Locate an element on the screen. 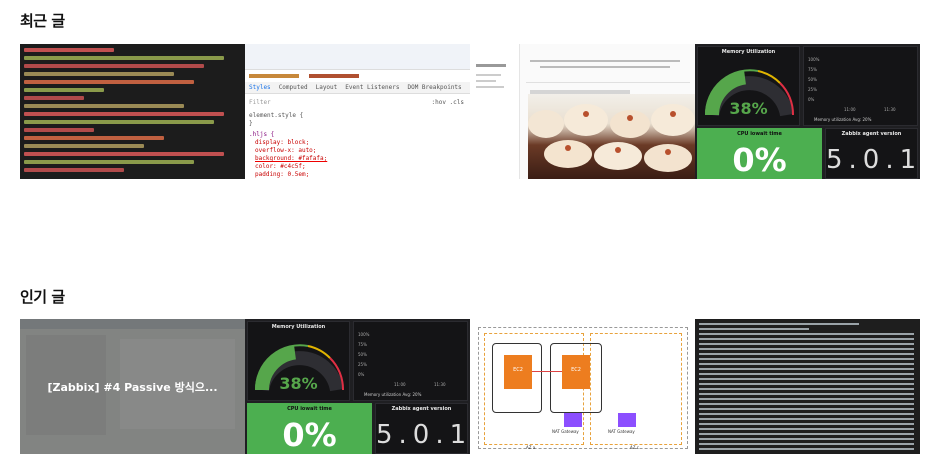 Image resolution: width=935 pixels, height=464 pixels. az-label: AZ a is located at coordinates (531, 447).